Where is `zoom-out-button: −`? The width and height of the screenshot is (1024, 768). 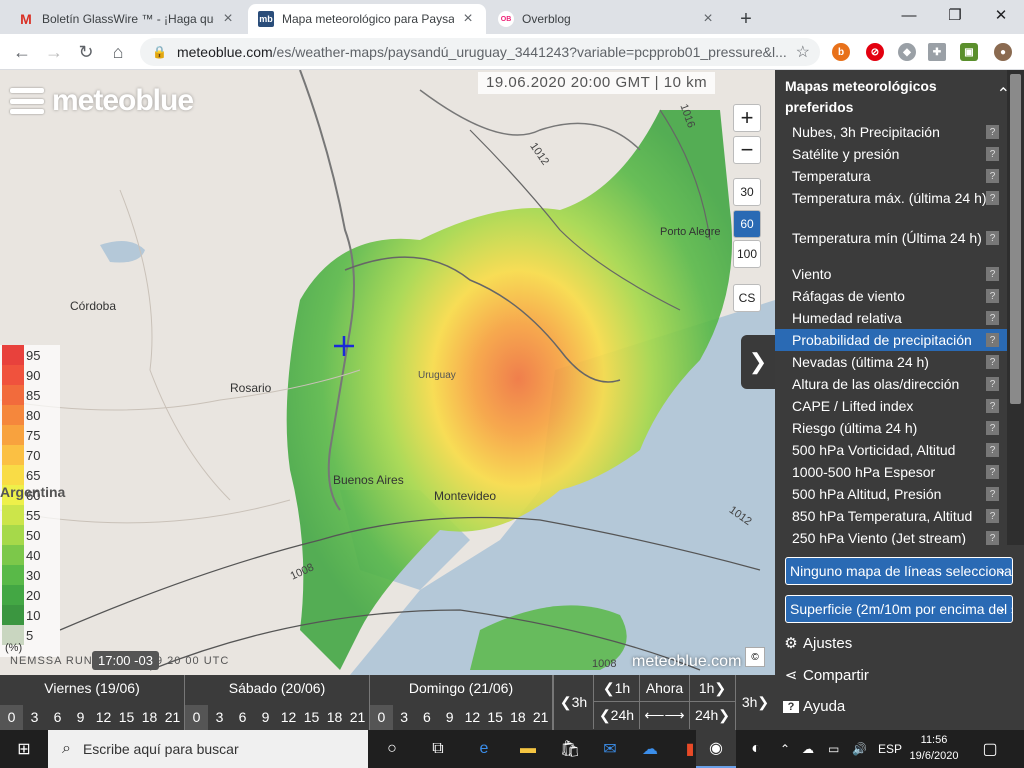
zoom-out-button: − is located at coordinates (747, 150).